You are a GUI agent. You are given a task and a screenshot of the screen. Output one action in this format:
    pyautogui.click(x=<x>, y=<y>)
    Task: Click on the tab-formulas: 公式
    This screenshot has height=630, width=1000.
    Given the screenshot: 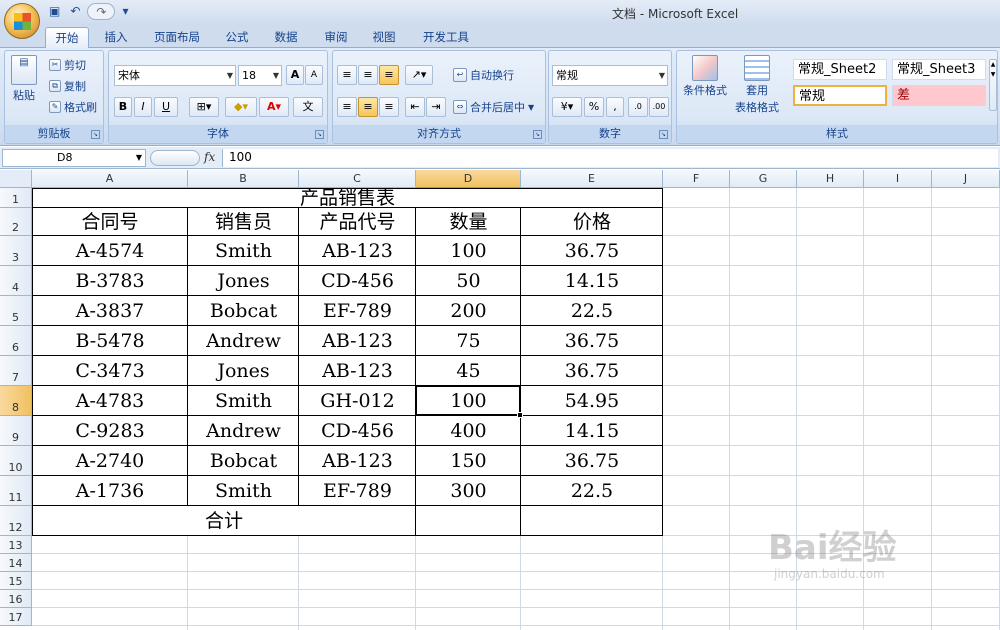 What is the action you would take?
    pyautogui.click(x=237, y=37)
    